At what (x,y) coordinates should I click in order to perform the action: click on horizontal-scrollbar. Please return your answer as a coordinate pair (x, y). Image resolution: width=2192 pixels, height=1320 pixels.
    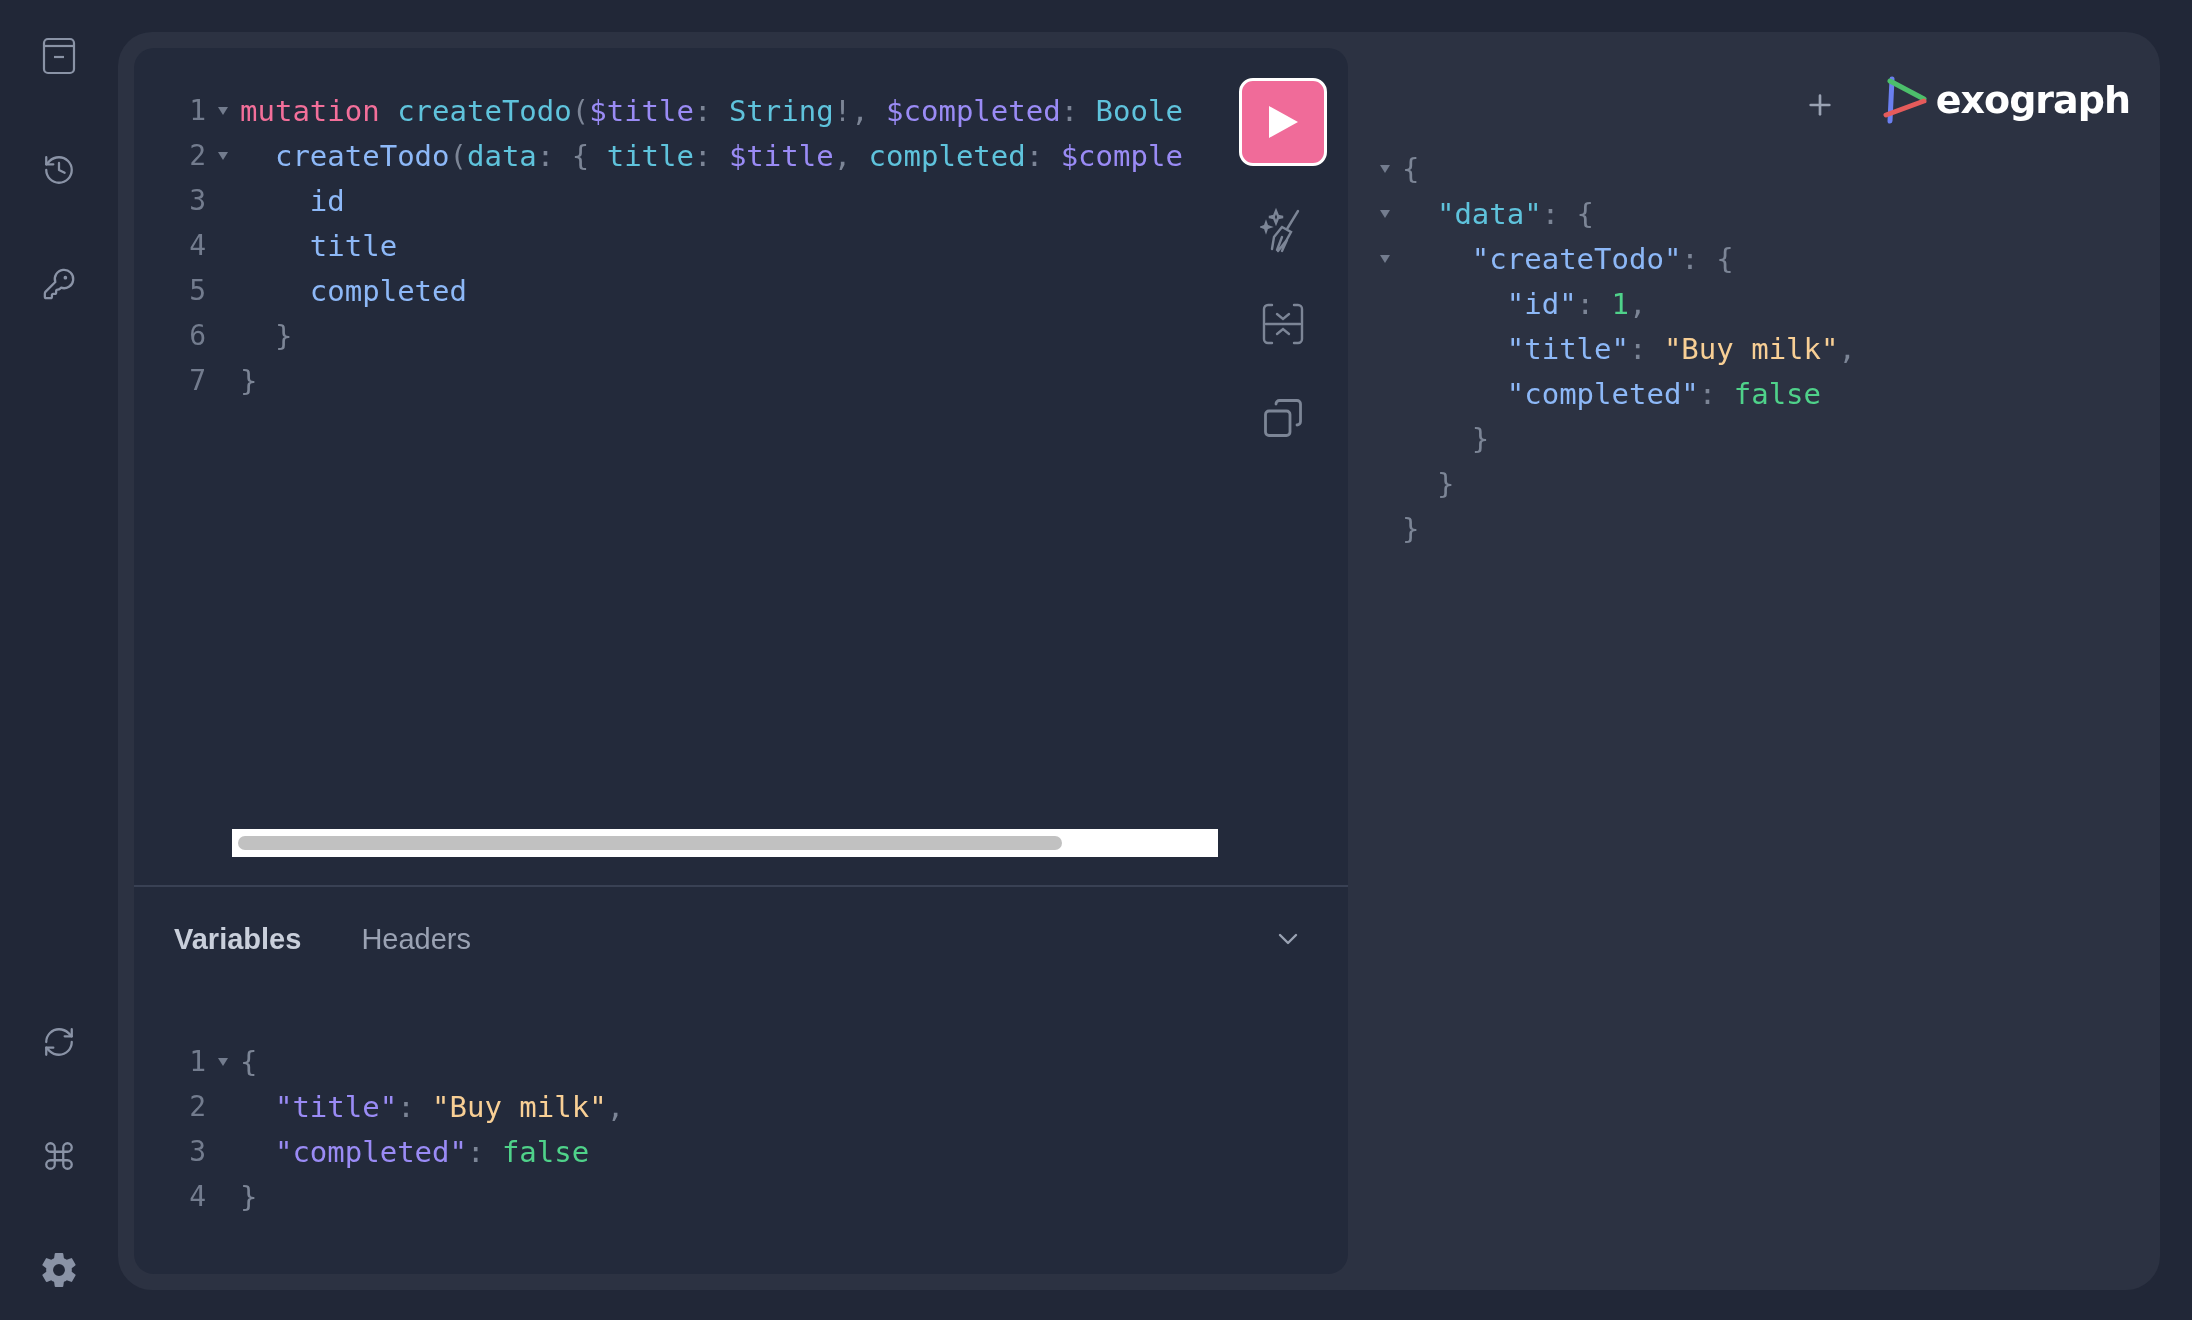
    Looking at the image, I should click on (725, 843).